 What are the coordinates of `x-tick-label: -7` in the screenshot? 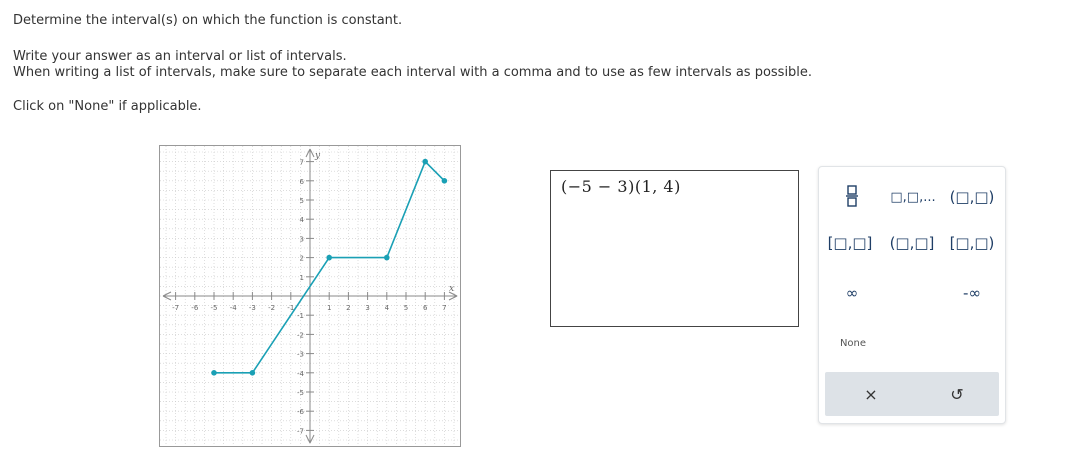 It's located at (175, 308).